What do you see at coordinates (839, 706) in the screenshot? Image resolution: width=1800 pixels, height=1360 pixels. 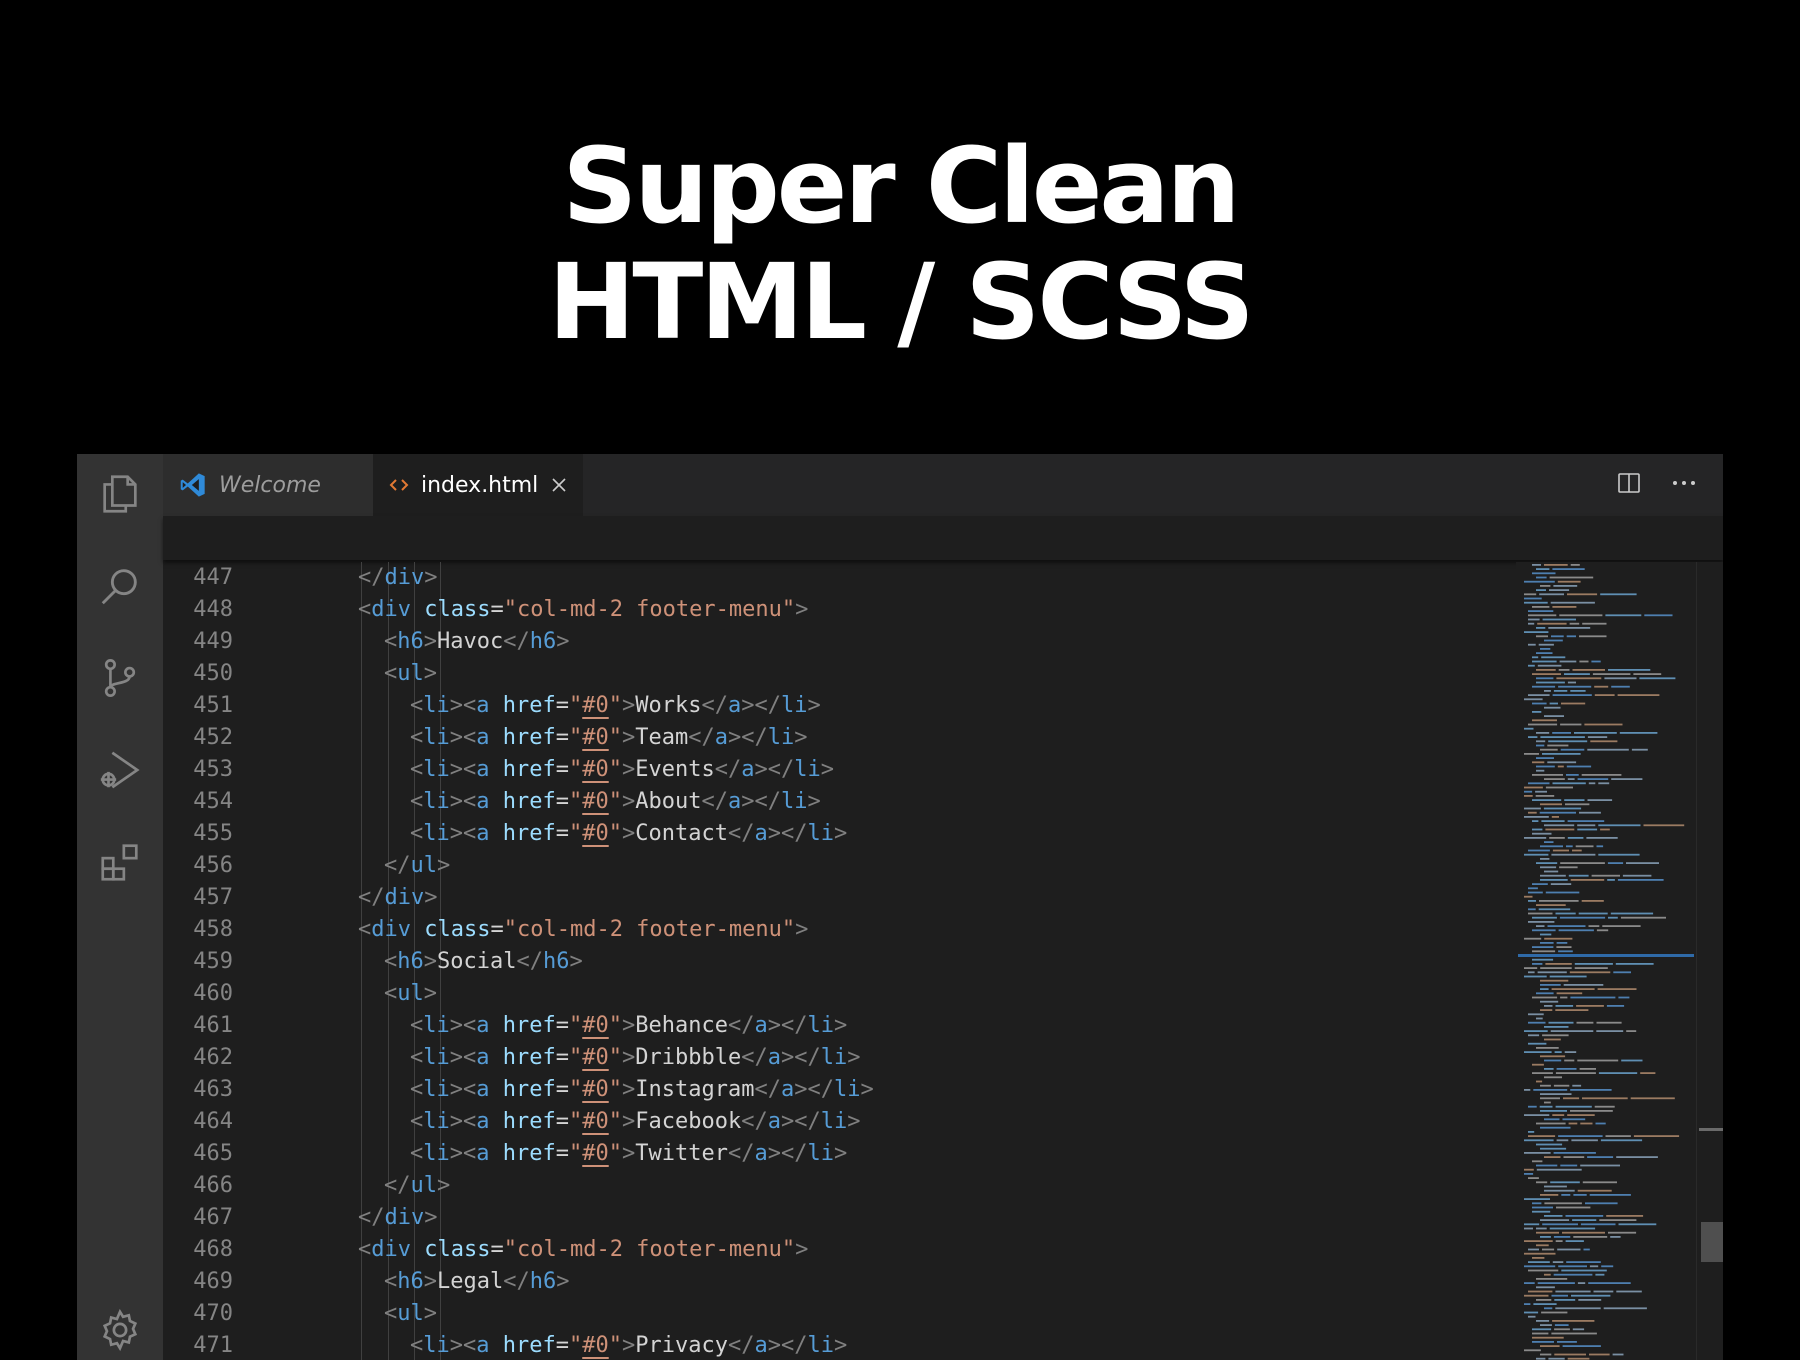 I see `code-line: 451 <li><a href="#0">Works</a></li>` at bounding box center [839, 706].